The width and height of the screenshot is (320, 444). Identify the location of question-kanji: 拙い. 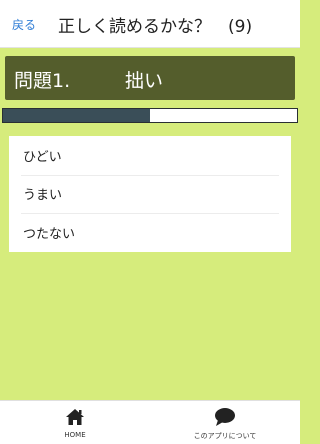
(144, 81).